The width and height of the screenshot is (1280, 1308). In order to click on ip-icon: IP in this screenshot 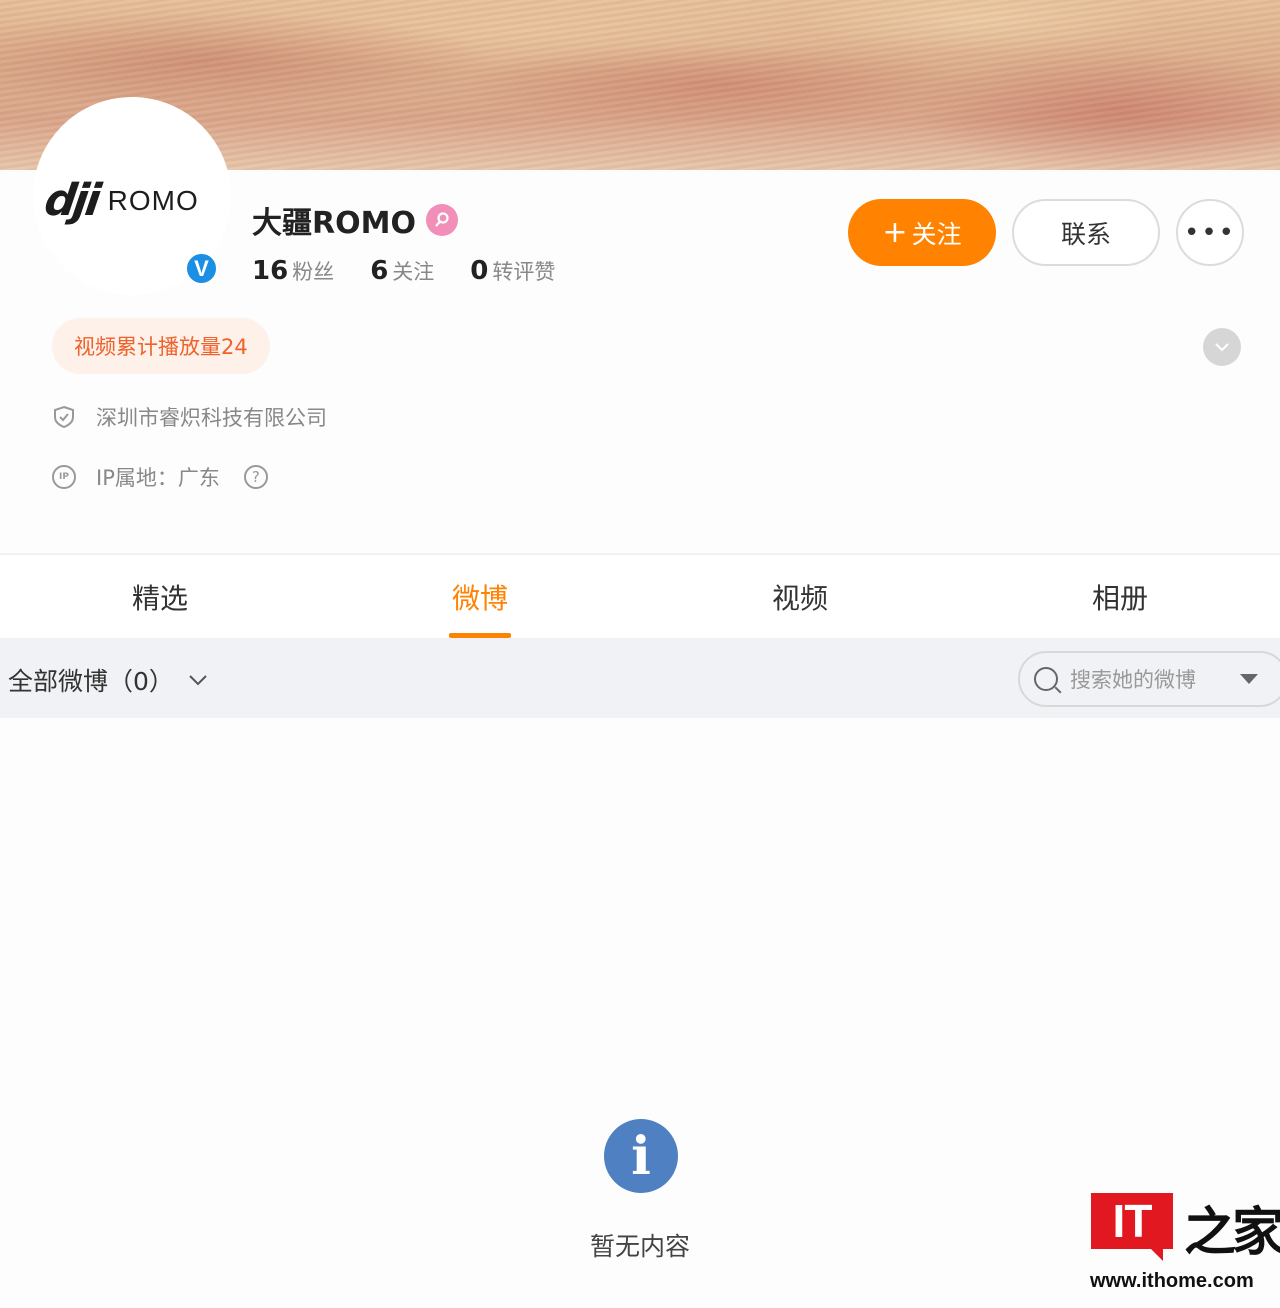, I will do `click(64, 477)`.